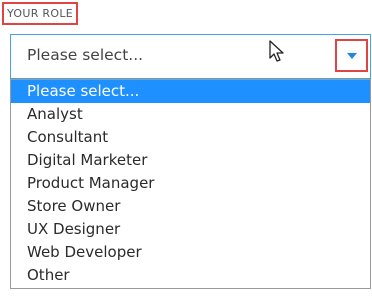  What do you see at coordinates (190, 137) in the screenshot?
I see `dropdown-option-consultant: Consultant` at bounding box center [190, 137].